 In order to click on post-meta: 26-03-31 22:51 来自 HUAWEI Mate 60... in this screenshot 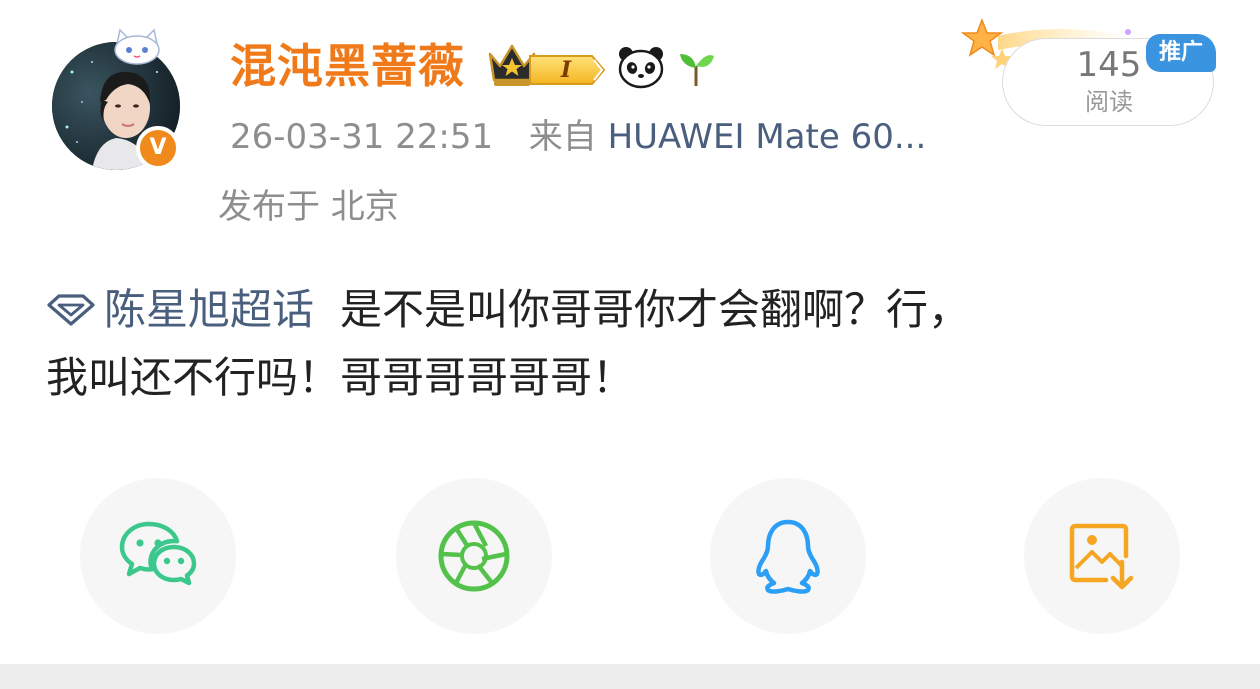, I will do `click(578, 137)`.